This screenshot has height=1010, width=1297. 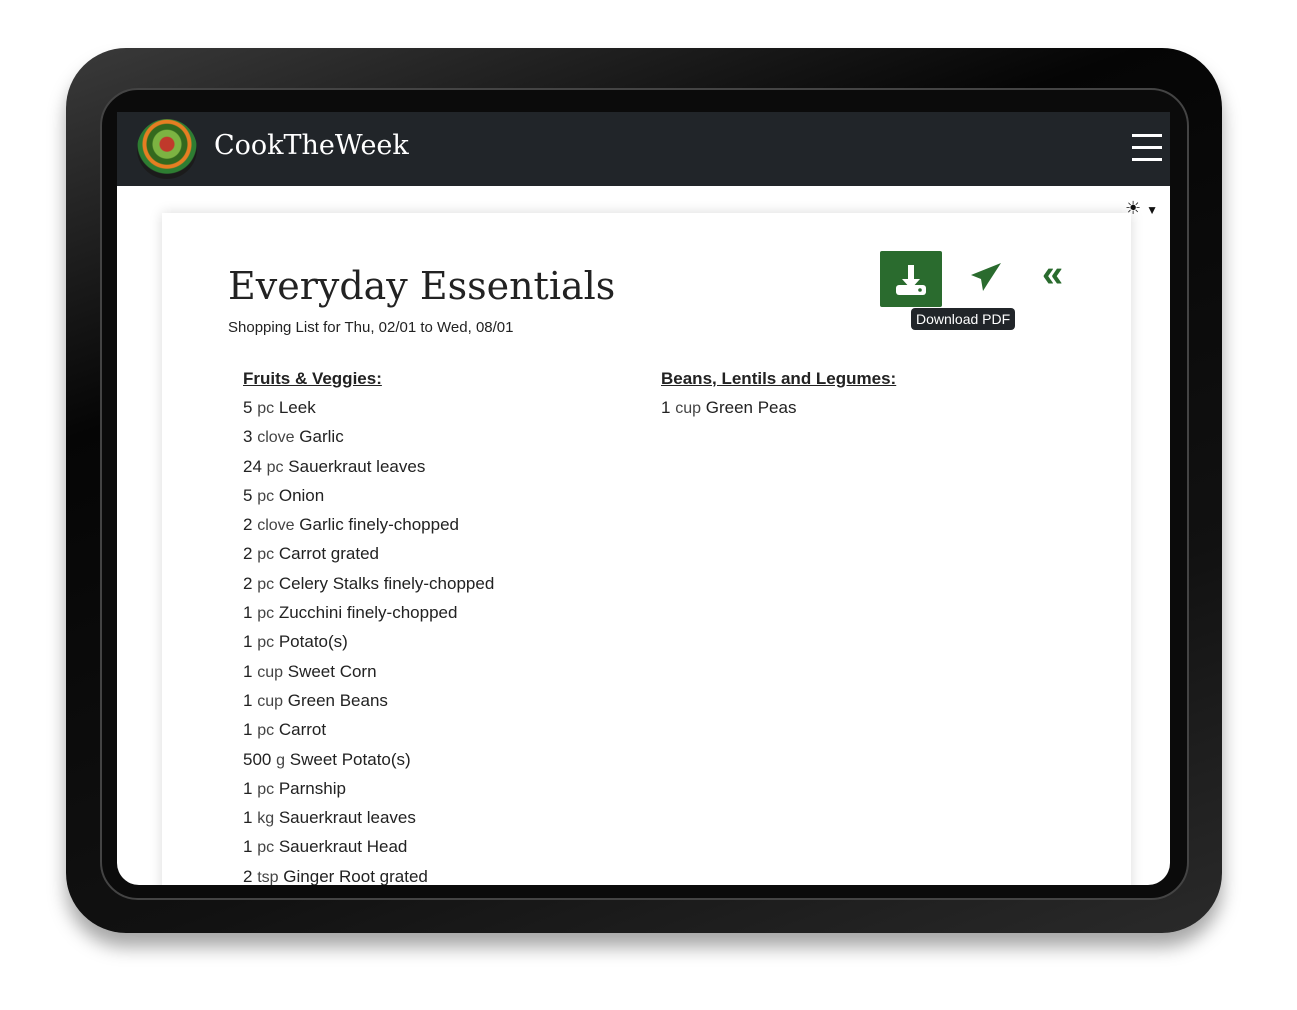 I want to click on list-item: 2 clove Garlic finely-chopped, so click(x=368, y=529).